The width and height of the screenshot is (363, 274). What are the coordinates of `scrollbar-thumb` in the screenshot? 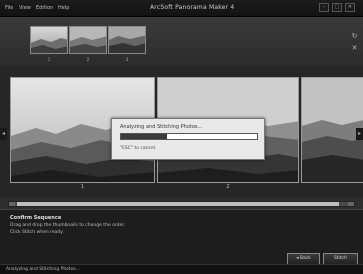 It's located at (178, 204).